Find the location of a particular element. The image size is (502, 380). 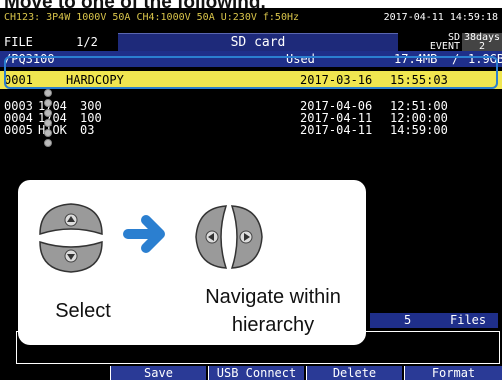

screen-title: SD card is located at coordinates (258, 42).